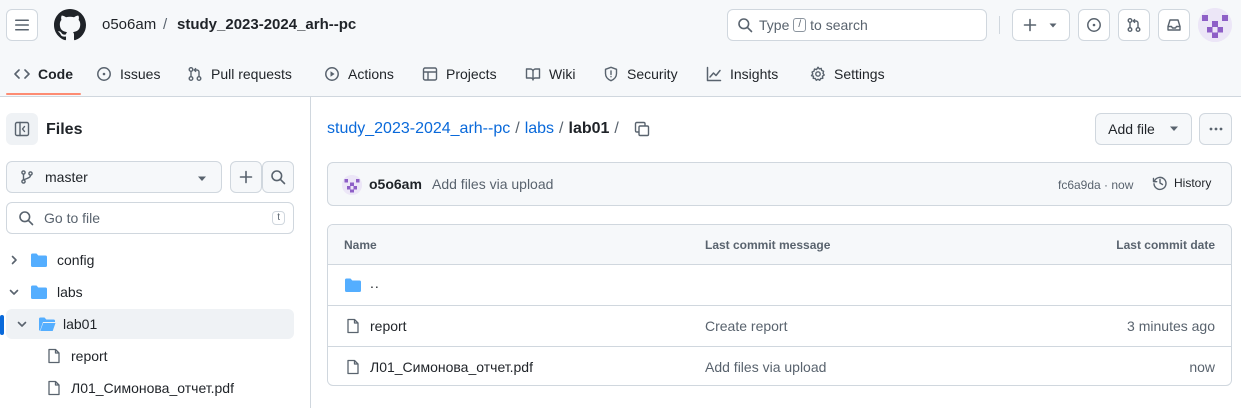 The height and width of the screenshot is (408, 1241). I want to click on kebab-horizontal-icon, so click(1216, 129).